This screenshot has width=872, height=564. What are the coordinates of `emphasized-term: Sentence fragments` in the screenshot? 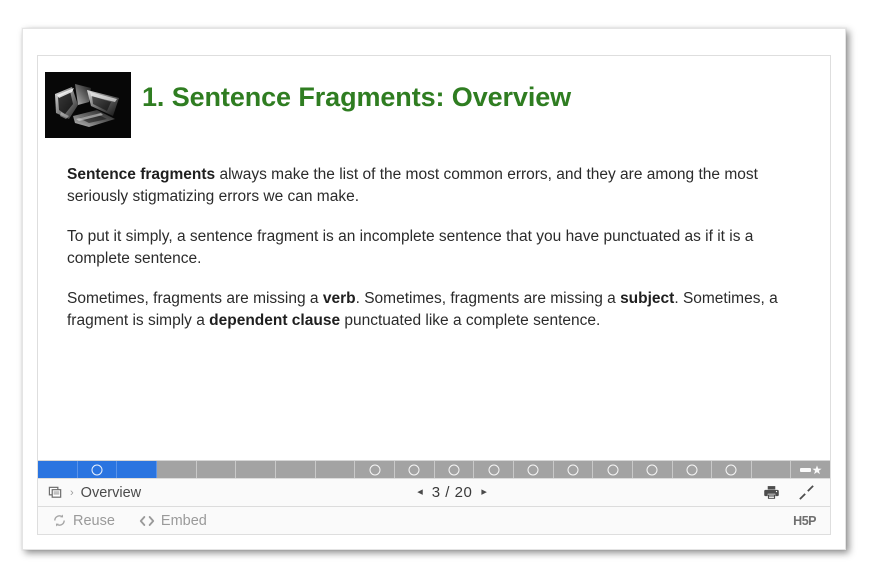 It's located at (141, 174).